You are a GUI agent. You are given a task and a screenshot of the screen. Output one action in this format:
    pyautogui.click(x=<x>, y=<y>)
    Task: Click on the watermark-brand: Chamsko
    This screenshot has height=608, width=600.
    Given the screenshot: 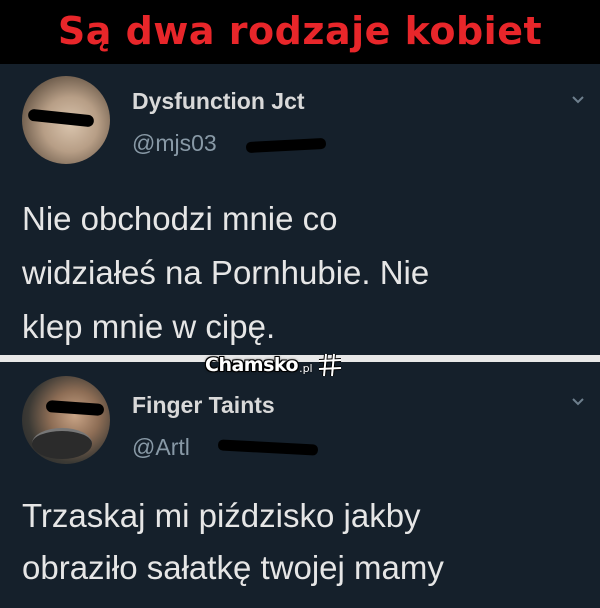 What is the action you would take?
    pyautogui.click(x=252, y=365)
    